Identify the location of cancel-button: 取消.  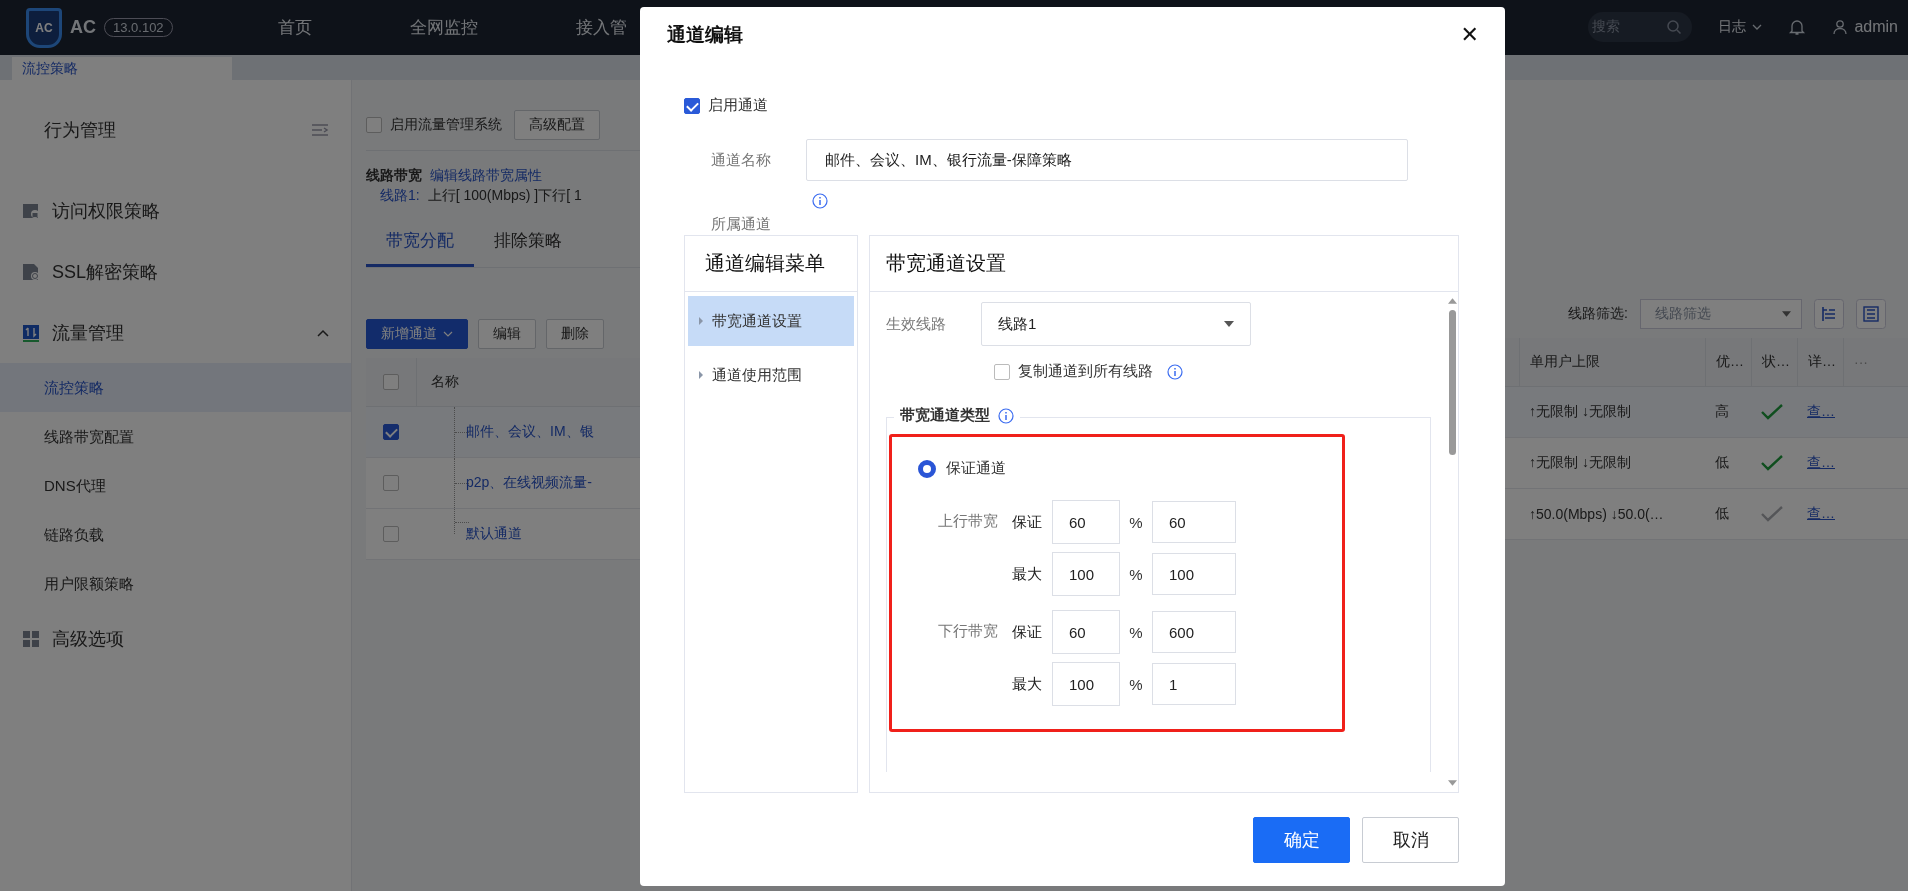
(1410, 840).